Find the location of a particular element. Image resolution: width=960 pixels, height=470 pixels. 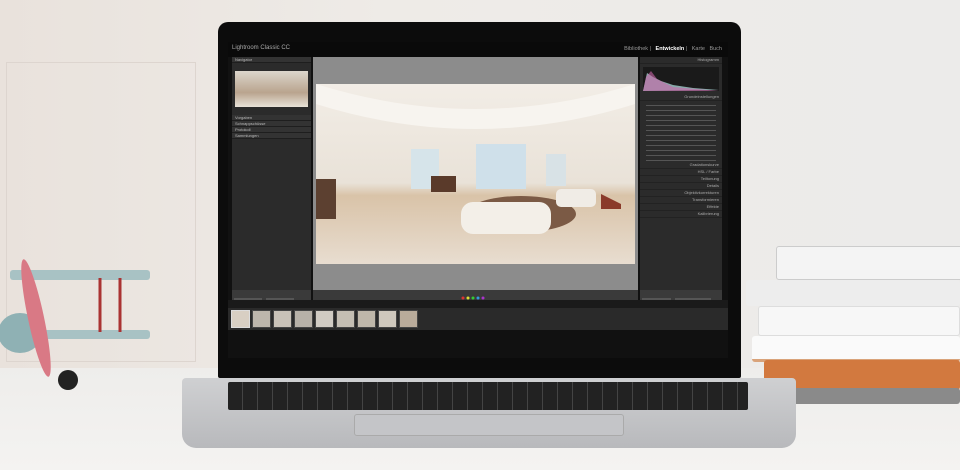

panorama-photo is located at coordinates (475, 174).